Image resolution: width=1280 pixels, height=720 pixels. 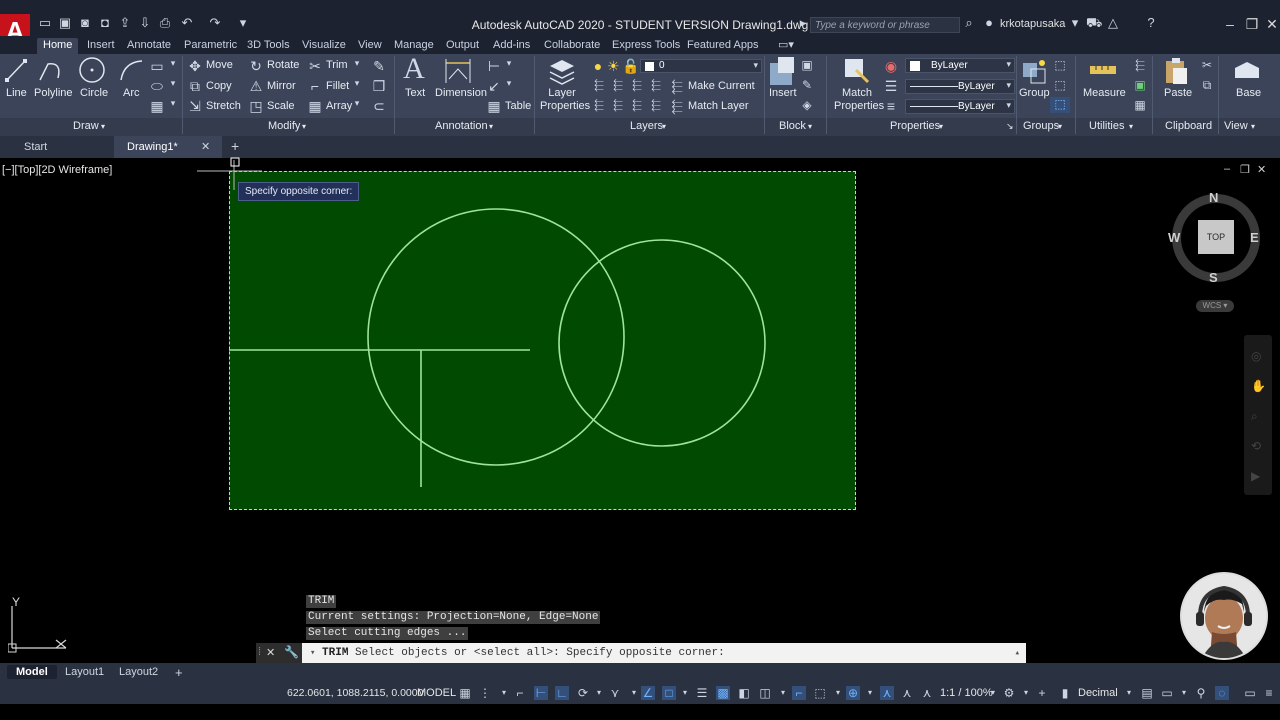 What do you see at coordinates (355, 693) in the screenshot?
I see `coordinates-display: 622.0601, 1088.2115, 0.0000` at bounding box center [355, 693].